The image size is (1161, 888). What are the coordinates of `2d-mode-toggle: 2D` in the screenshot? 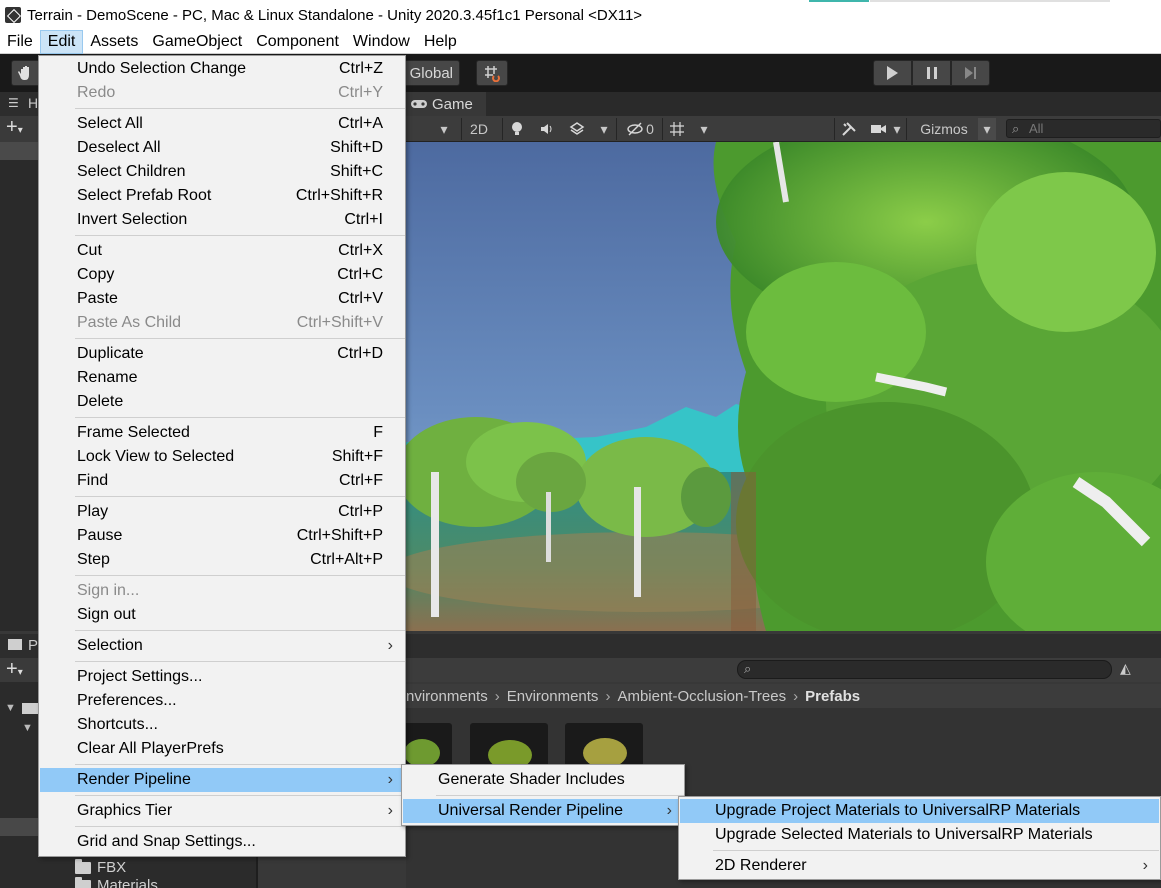 It's located at (479, 129).